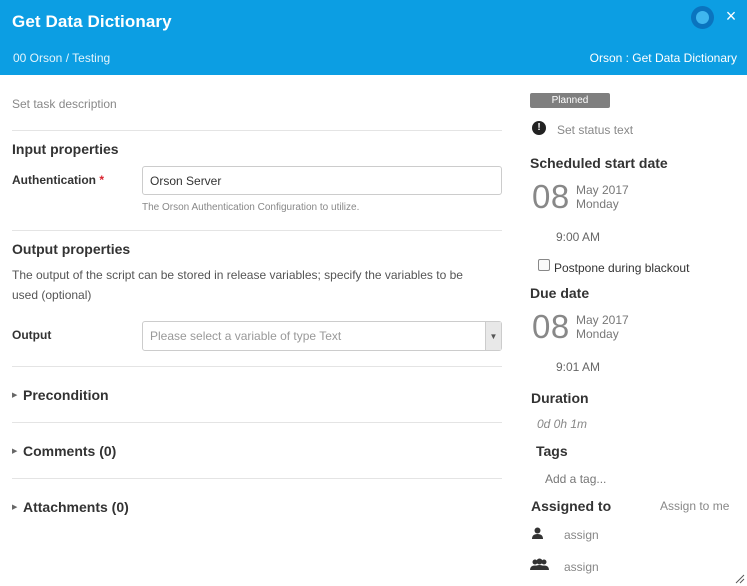 The width and height of the screenshot is (747, 586). Describe the element at coordinates (66, 395) in the screenshot. I see `precondition-label: Precondition` at that location.